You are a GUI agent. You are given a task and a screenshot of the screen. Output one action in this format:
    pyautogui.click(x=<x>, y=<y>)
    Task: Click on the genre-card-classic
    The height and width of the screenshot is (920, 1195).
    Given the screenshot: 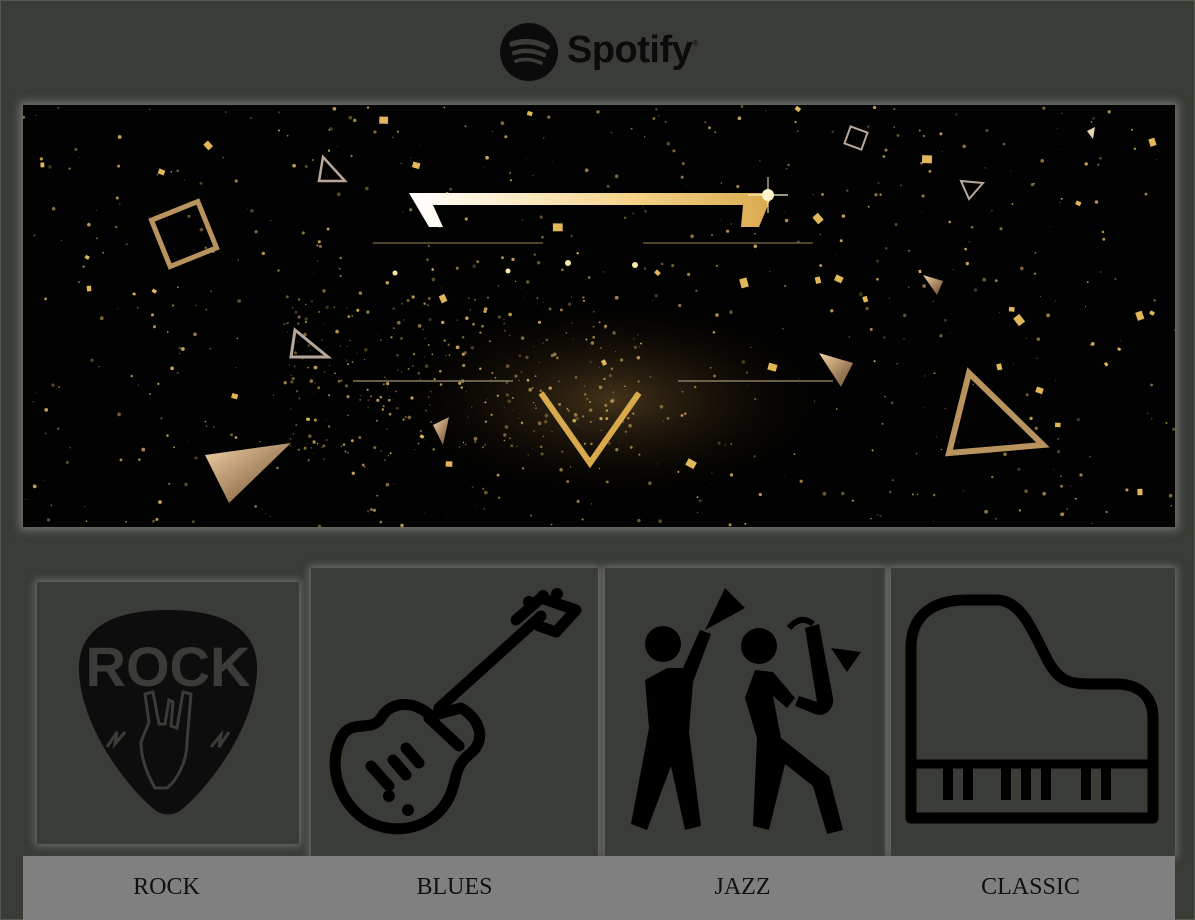 What is the action you would take?
    pyautogui.click(x=1033, y=712)
    